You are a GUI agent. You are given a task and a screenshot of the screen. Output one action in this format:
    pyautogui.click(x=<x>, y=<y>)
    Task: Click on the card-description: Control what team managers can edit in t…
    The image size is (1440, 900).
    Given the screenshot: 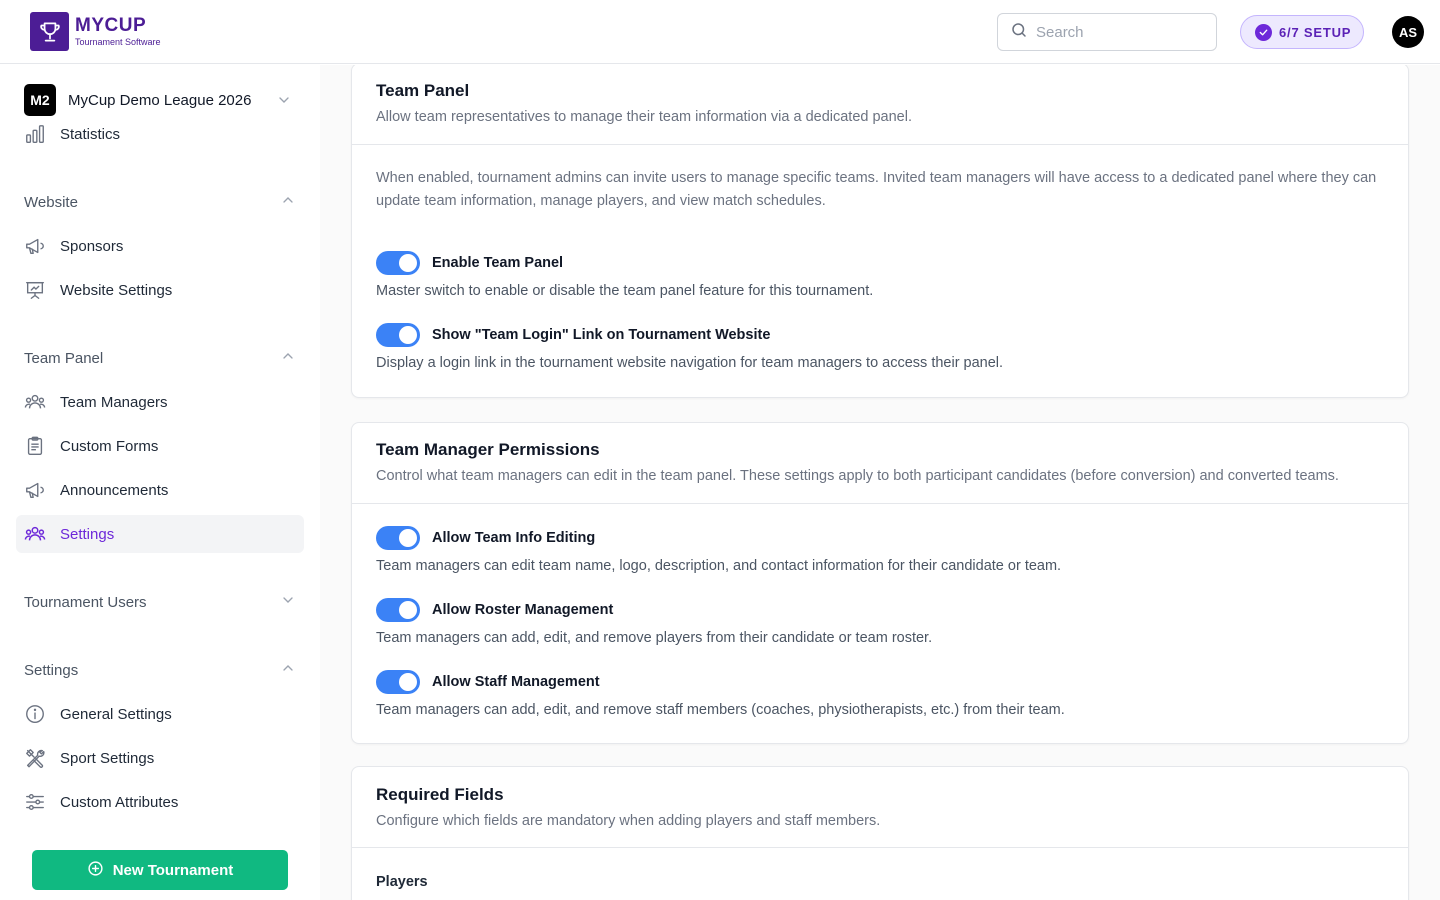 What is the action you would take?
    pyautogui.click(x=857, y=476)
    